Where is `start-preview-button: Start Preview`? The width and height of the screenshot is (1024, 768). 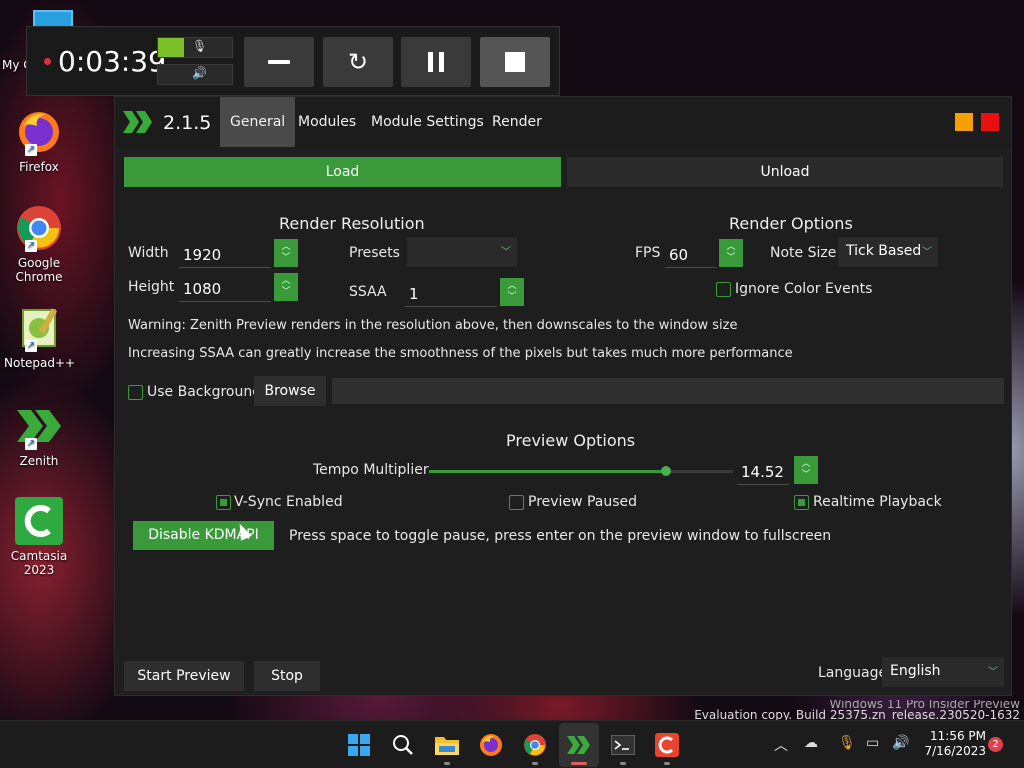 start-preview-button: Start Preview is located at coordinates (184, 676).